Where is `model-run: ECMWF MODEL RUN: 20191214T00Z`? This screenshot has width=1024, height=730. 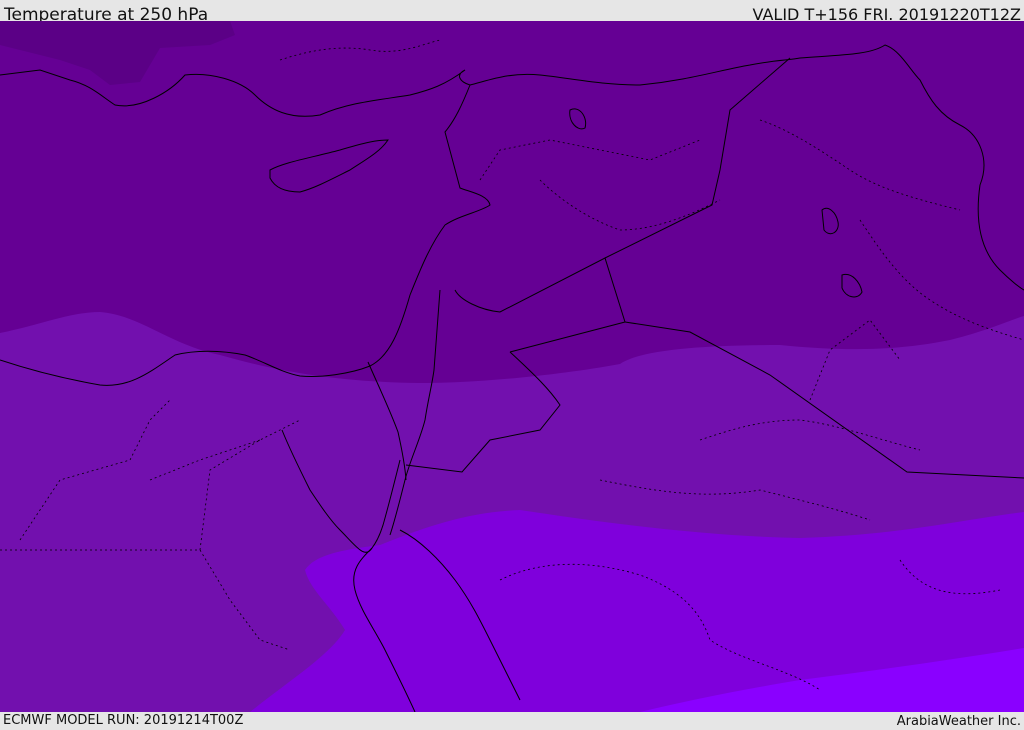 model-run: ECMWF MODEL RUN: 20191214T00Z is located at coordinates (123, 720).